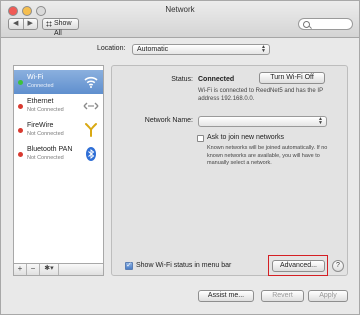 The width and height of the screenshot is (360, 315). What do you see at coordinates (16, 24) in the screenshot?
I see `back-button: ◀` at bounding box center [16, 24].